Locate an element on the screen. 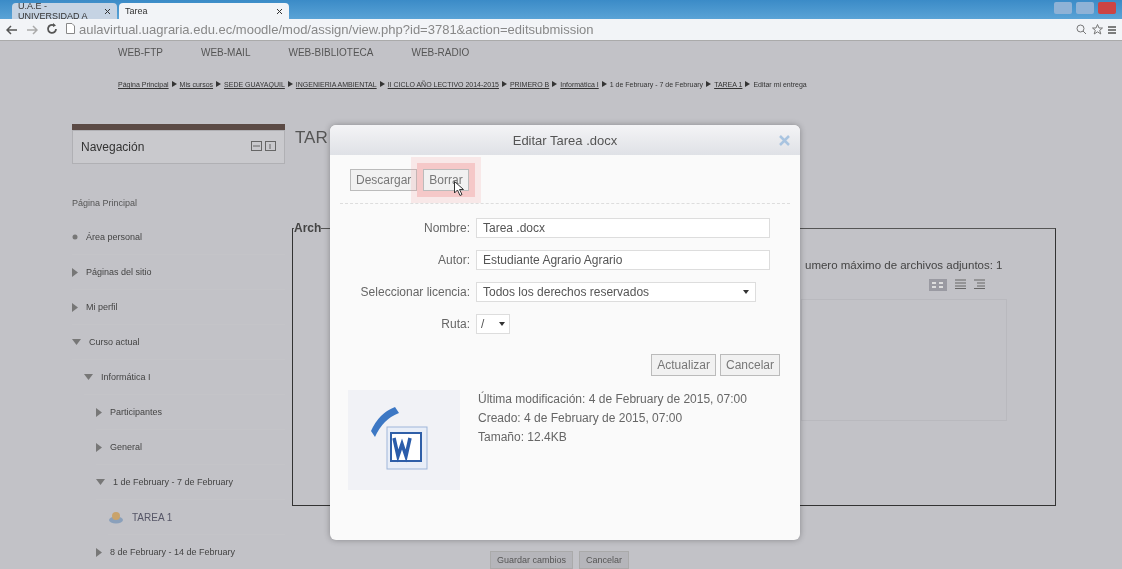  max-files-text: umero máximo de archivos adjuntos: 1 is located at coordinates (904, 265).